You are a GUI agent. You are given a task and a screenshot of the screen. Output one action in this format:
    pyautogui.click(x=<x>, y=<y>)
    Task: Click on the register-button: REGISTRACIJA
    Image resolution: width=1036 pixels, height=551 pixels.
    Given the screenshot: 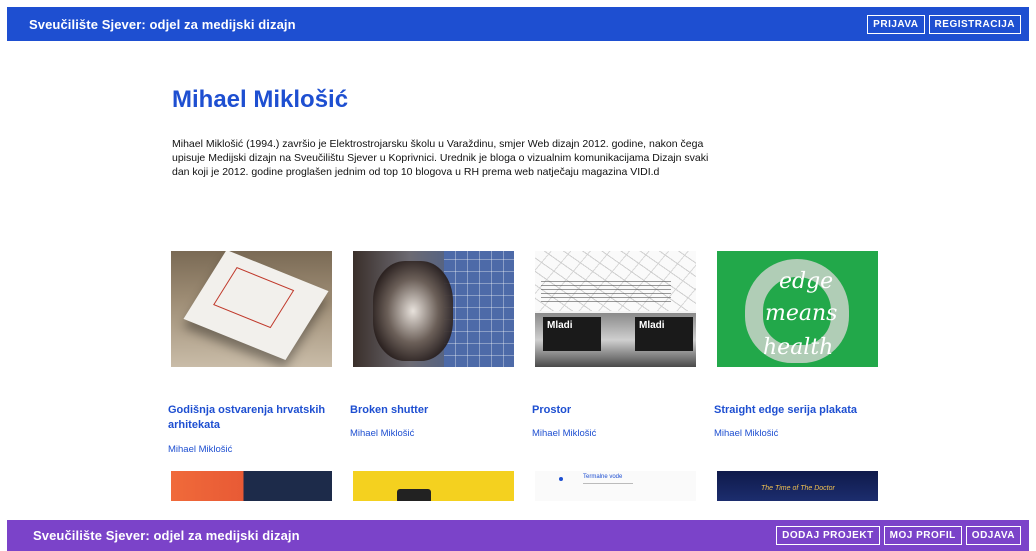 What is the action you would take?
    pyautogui.click(x=974, y=24)
    